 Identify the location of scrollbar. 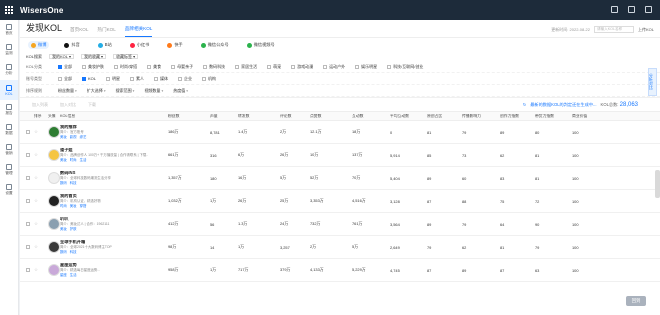
(657, 184).